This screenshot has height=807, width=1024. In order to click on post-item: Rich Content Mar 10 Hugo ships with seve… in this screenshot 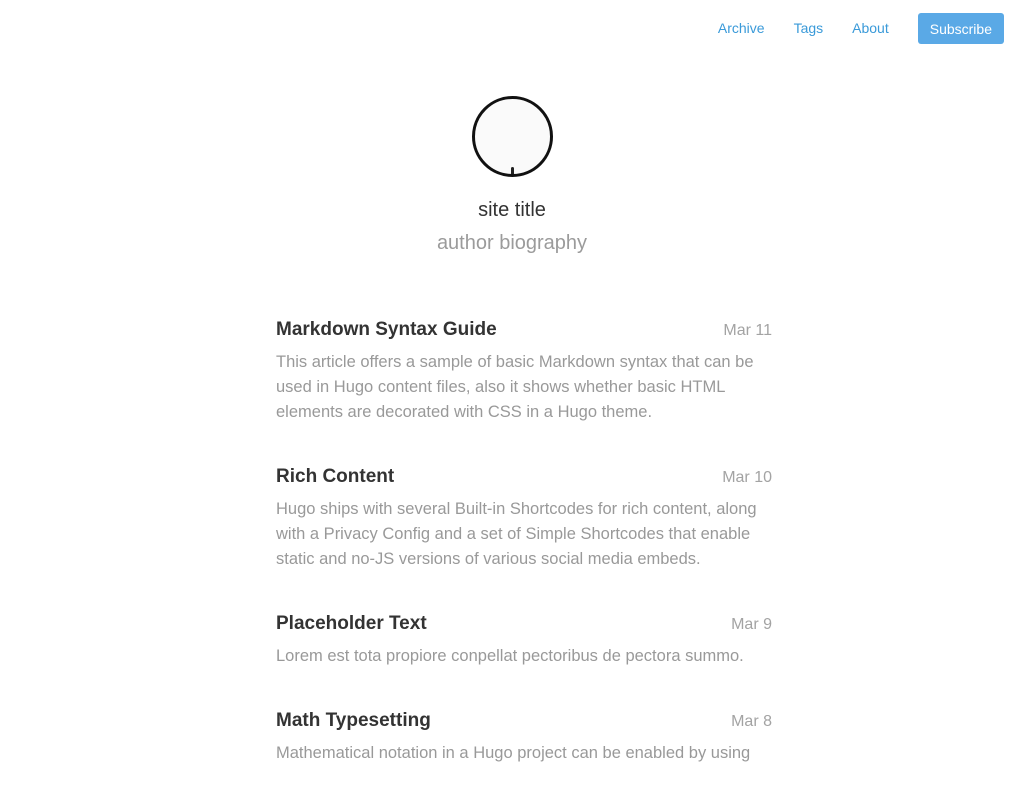, I will do `click(524, 519)`.